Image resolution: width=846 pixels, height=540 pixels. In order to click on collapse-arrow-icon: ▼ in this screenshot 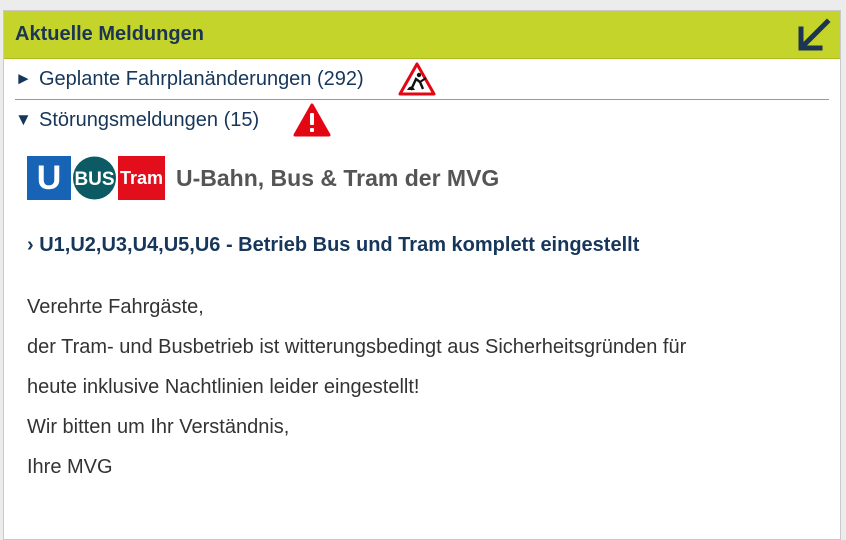, I will do `click(23, 119)`.